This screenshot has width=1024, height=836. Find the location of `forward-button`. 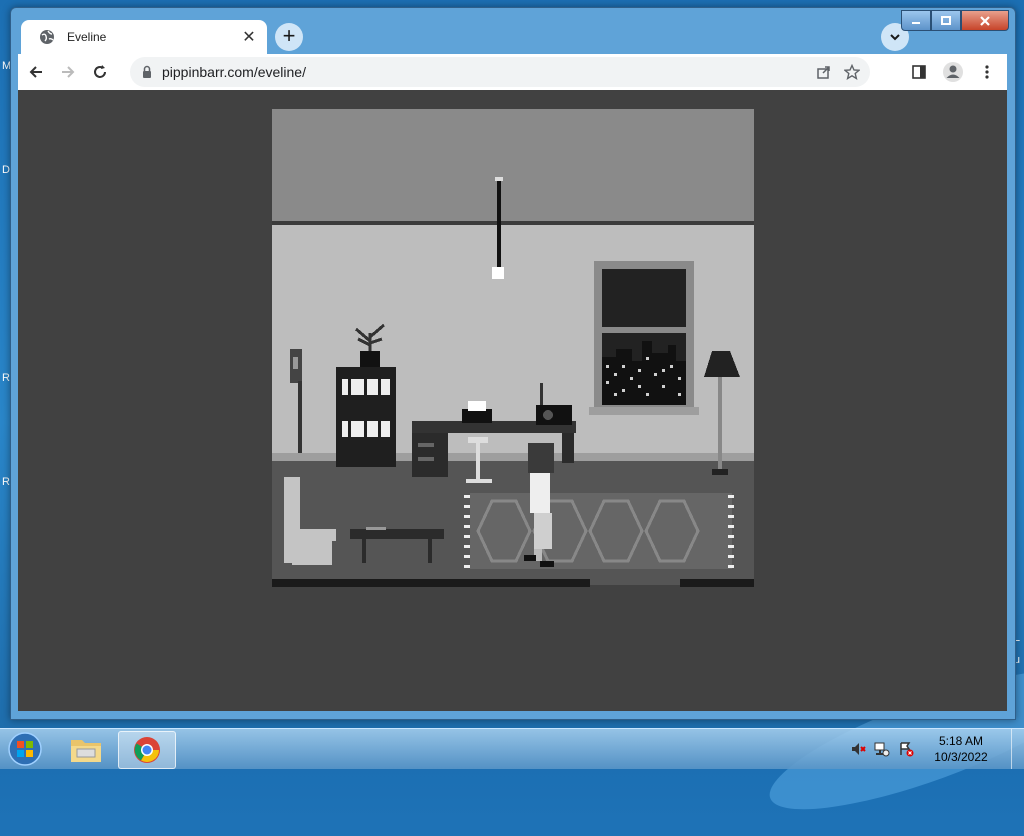

forward-button is located at coordinates (68, 72).